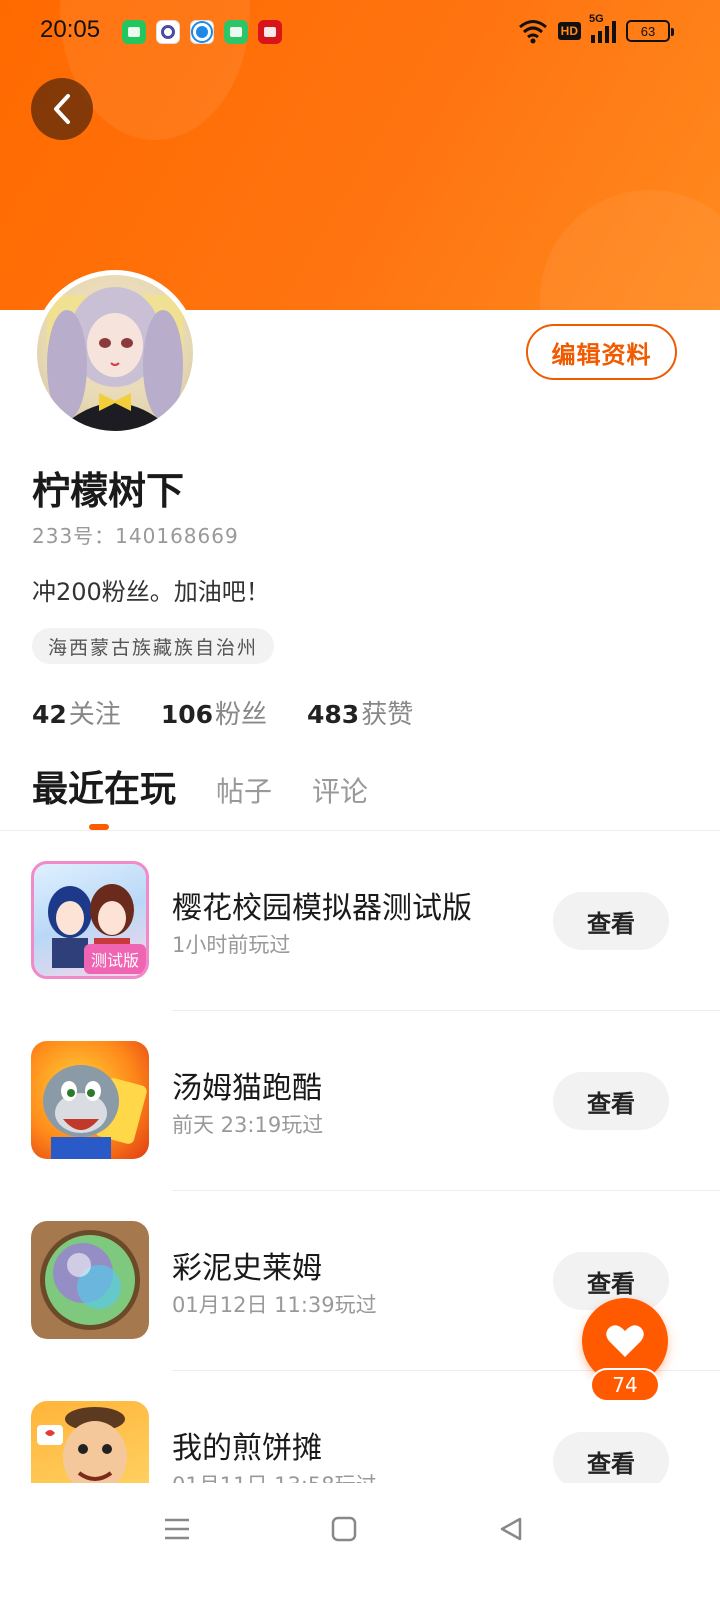 The width and height of the screenshot is (720, 1612). I want to click on avatar, so click(115, 353).